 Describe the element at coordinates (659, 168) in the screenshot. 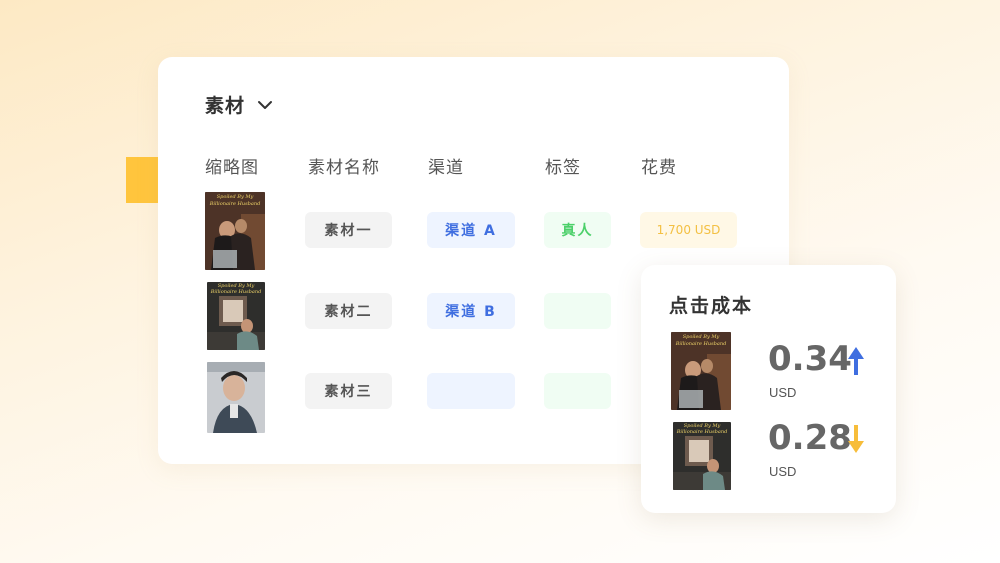

I see `column-header-cost: 花费` at that location.